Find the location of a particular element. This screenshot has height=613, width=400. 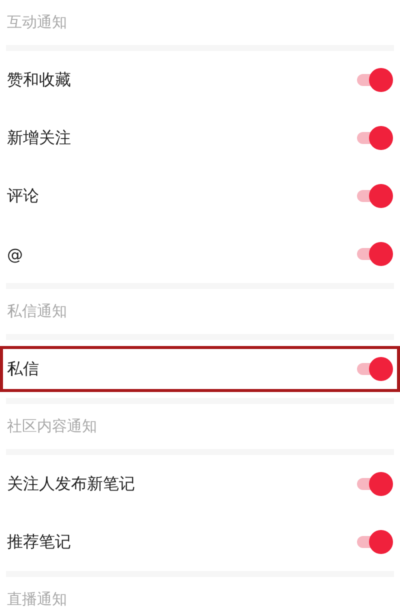

section-header: 社区内容通知 is located at coordinates (52, 426).